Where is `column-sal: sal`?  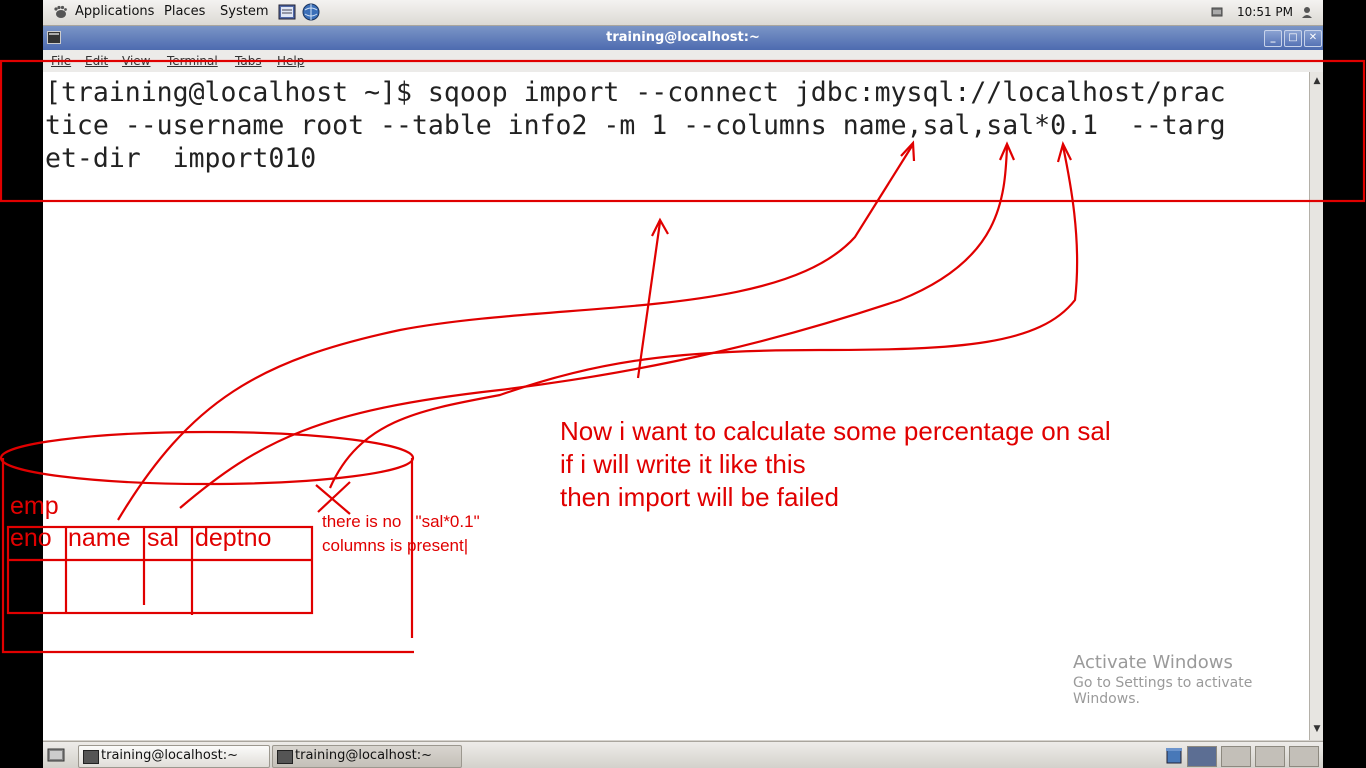
column-sal: sal is located at coordinates (163, 538).